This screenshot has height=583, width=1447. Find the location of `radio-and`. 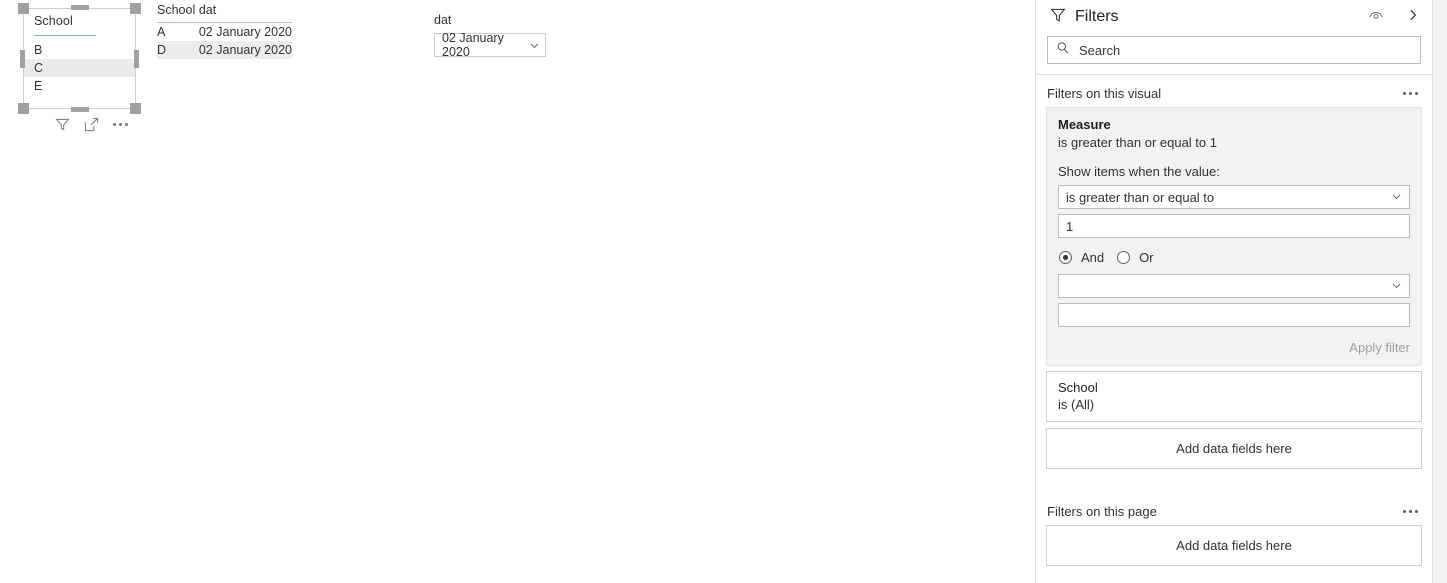

radio-and is located at coordinates (1065, 257).